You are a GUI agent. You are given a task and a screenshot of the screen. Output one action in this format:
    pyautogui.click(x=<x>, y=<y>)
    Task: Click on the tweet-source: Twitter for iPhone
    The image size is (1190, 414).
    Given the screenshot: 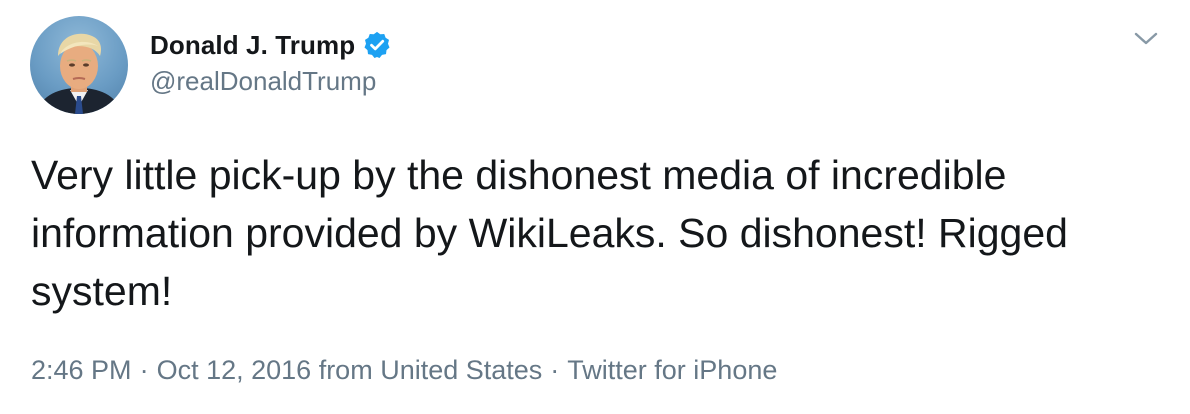 What is the action you would take?
    pyautogui.click(x=672, y=370)
    